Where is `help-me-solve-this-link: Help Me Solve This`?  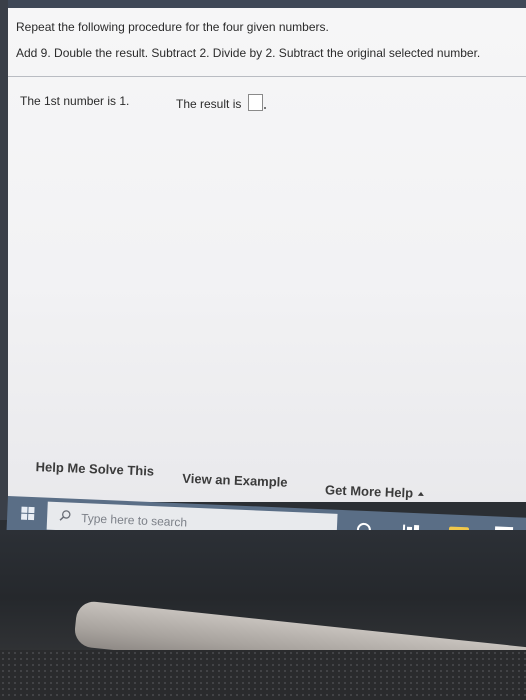 help-me-solve-this-link: Help Me Solve This is located at coordinates (94, 469).